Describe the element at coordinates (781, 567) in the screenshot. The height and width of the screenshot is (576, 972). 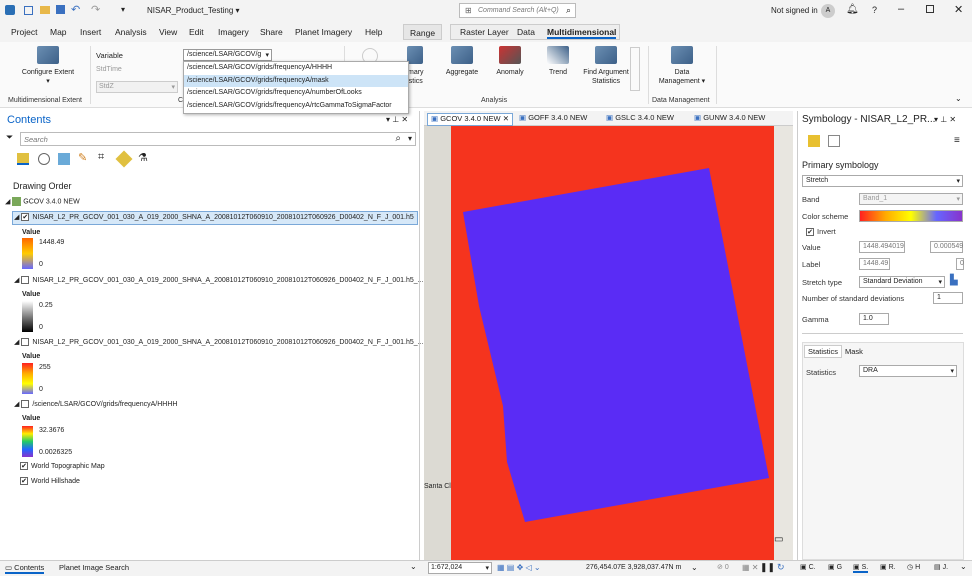
I see `refresh-icon: ↻` at that location.